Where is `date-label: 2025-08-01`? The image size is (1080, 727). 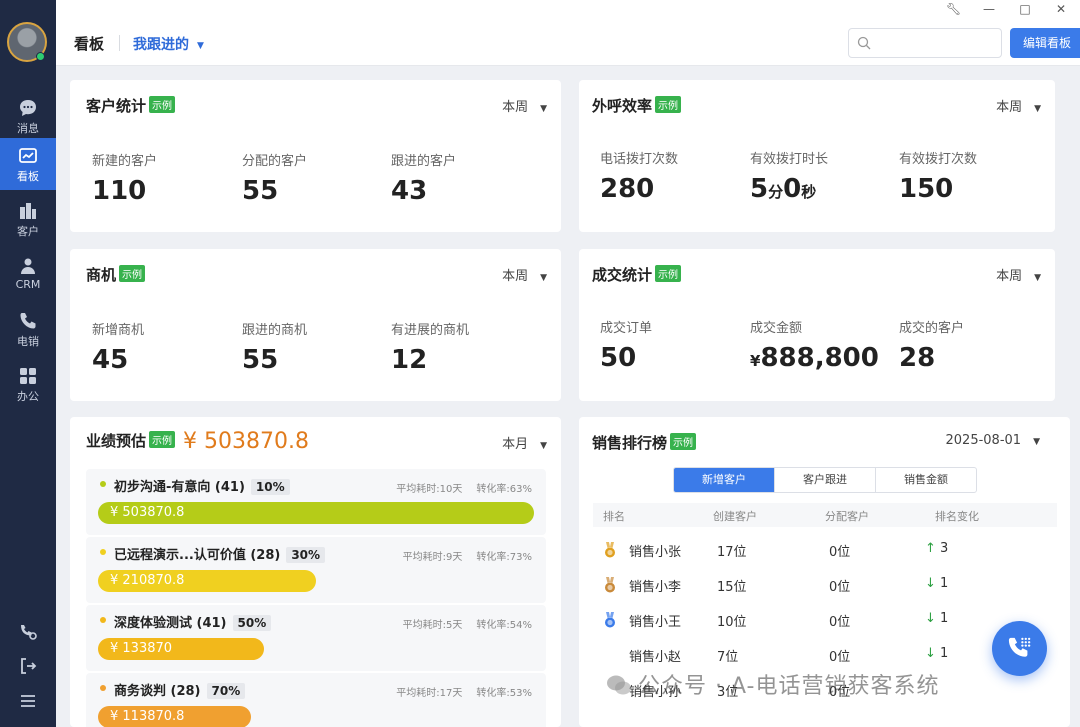 date-label: 2025-08-01 is located at coordinates (983, 440).